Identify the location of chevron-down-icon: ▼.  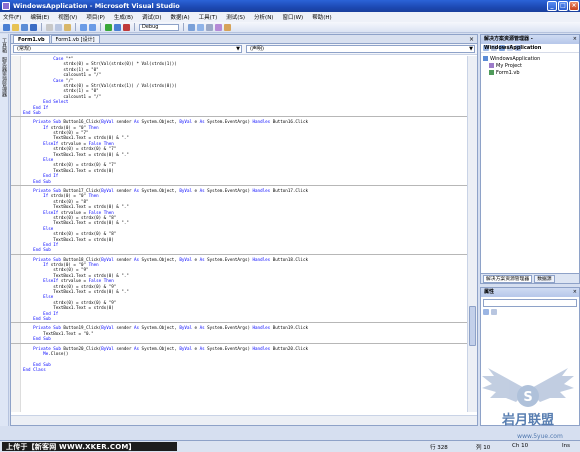
(238, 49).